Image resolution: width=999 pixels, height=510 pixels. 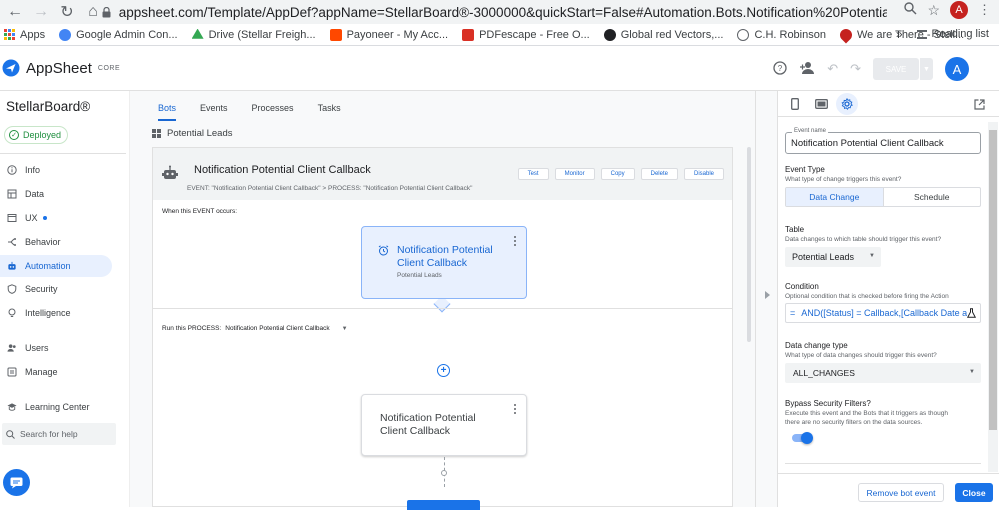 What do you see at coordinates (56, 348) in the screenshot?
I see `sidebar-item-users: Users` at bounding box center [56, 348].